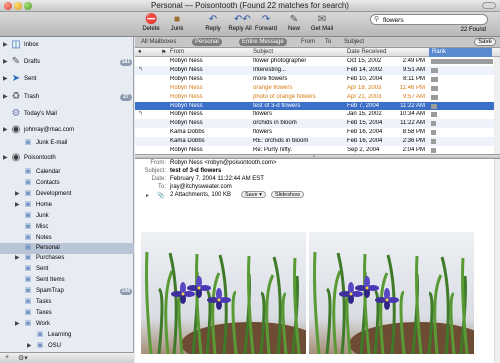 The width and height of the screenshot is (500, 363). I want to click on status-column-icon: ●, so click(140, 52).